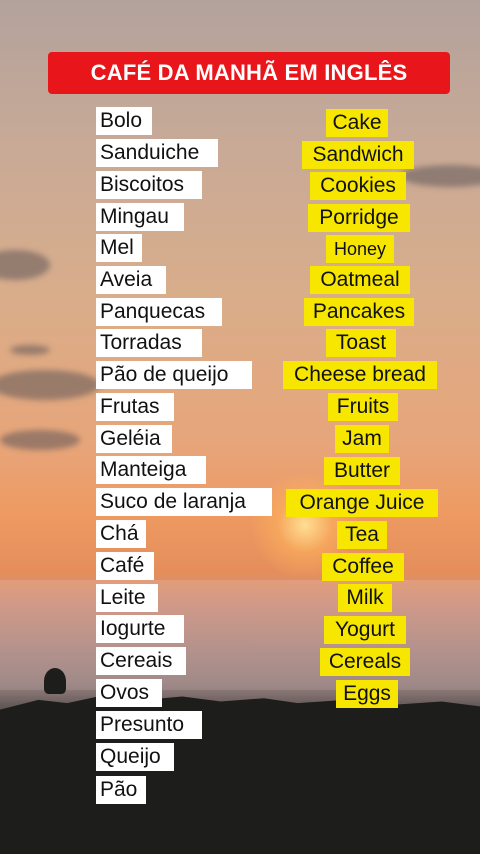 This screenshot has height=854, width=480. Describe the element at coordinates (119, 248) in the screenshot. I see `portuguese-word: Mel` at that location.